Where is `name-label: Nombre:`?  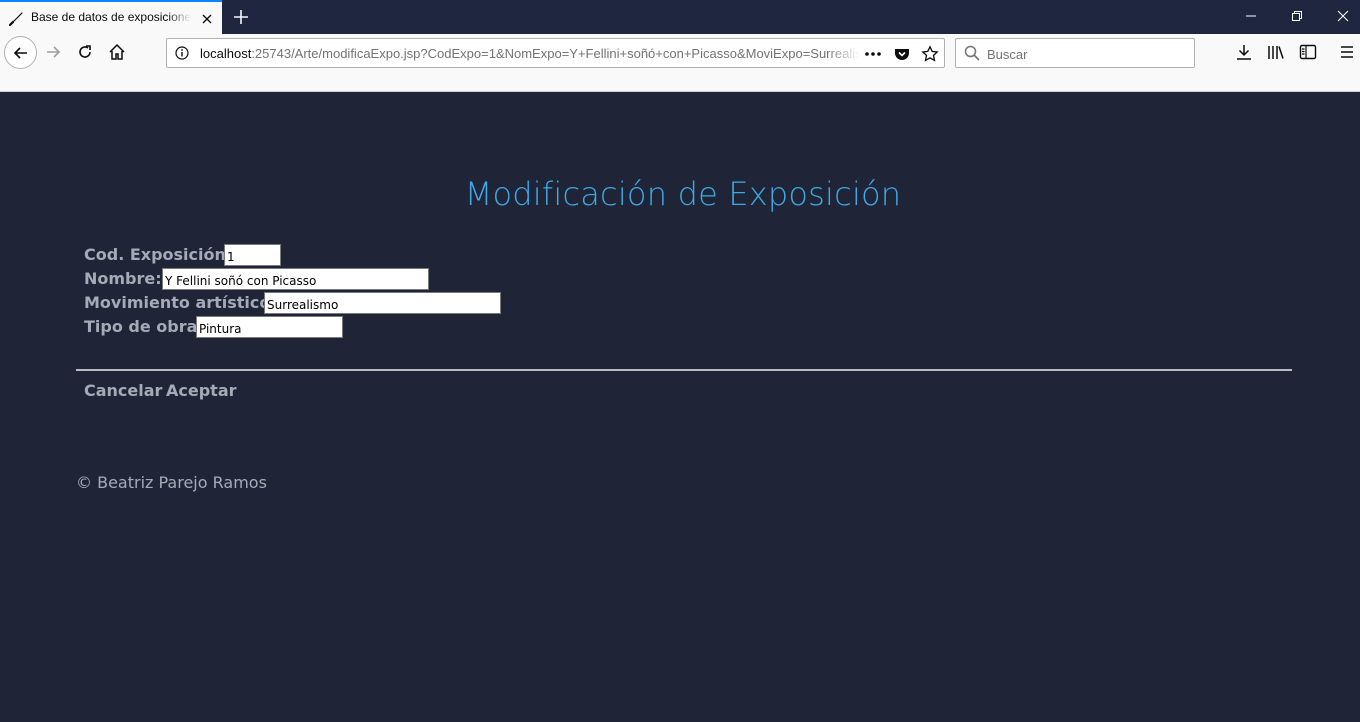 name-label: Nombre: is located at coordinates (123, 278).